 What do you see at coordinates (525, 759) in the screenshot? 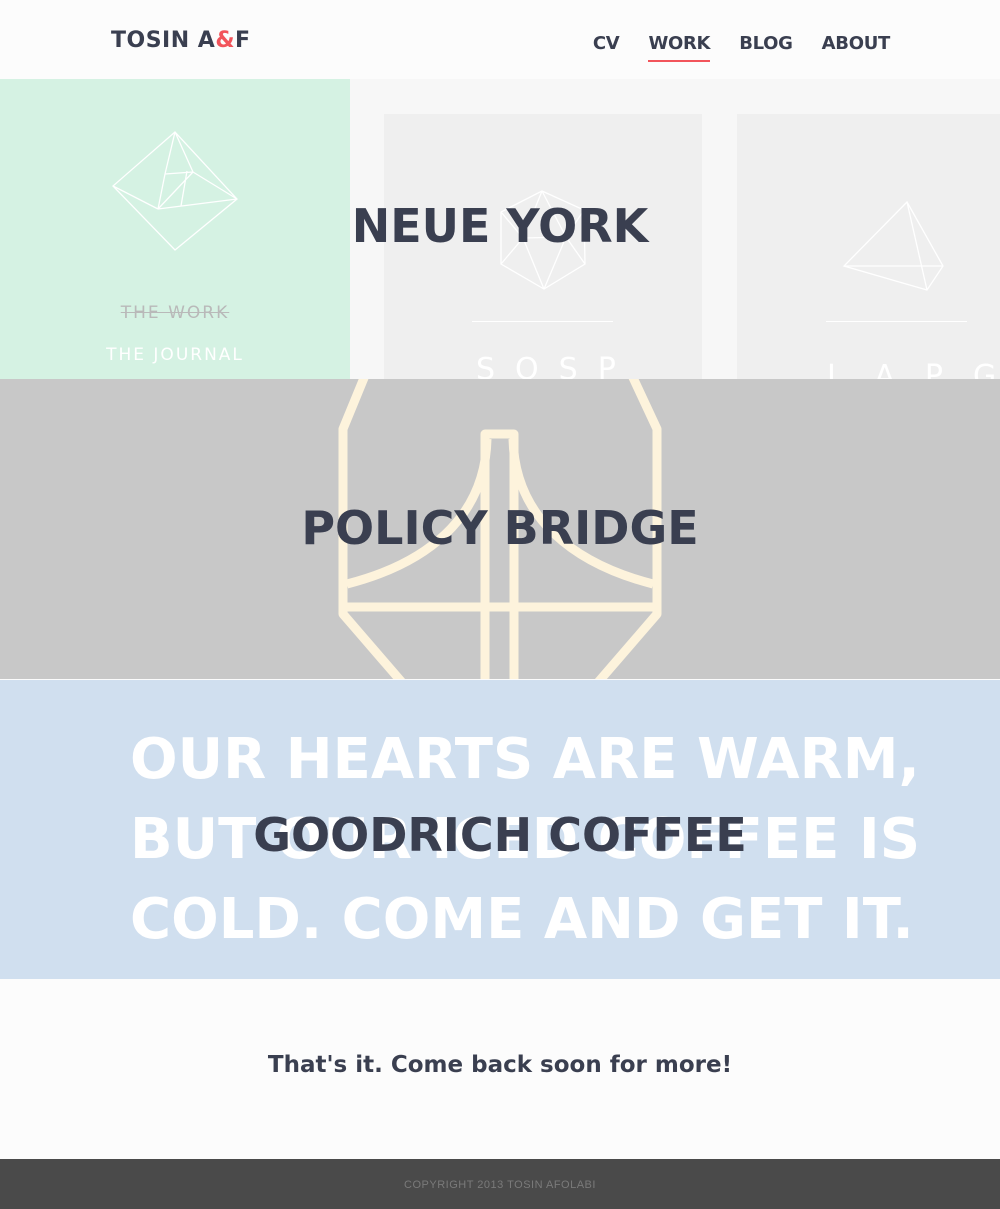
I see `coffee-tagline-line-1: OUR HEARTS ARE WARM,` at bounding box center [525, 759].